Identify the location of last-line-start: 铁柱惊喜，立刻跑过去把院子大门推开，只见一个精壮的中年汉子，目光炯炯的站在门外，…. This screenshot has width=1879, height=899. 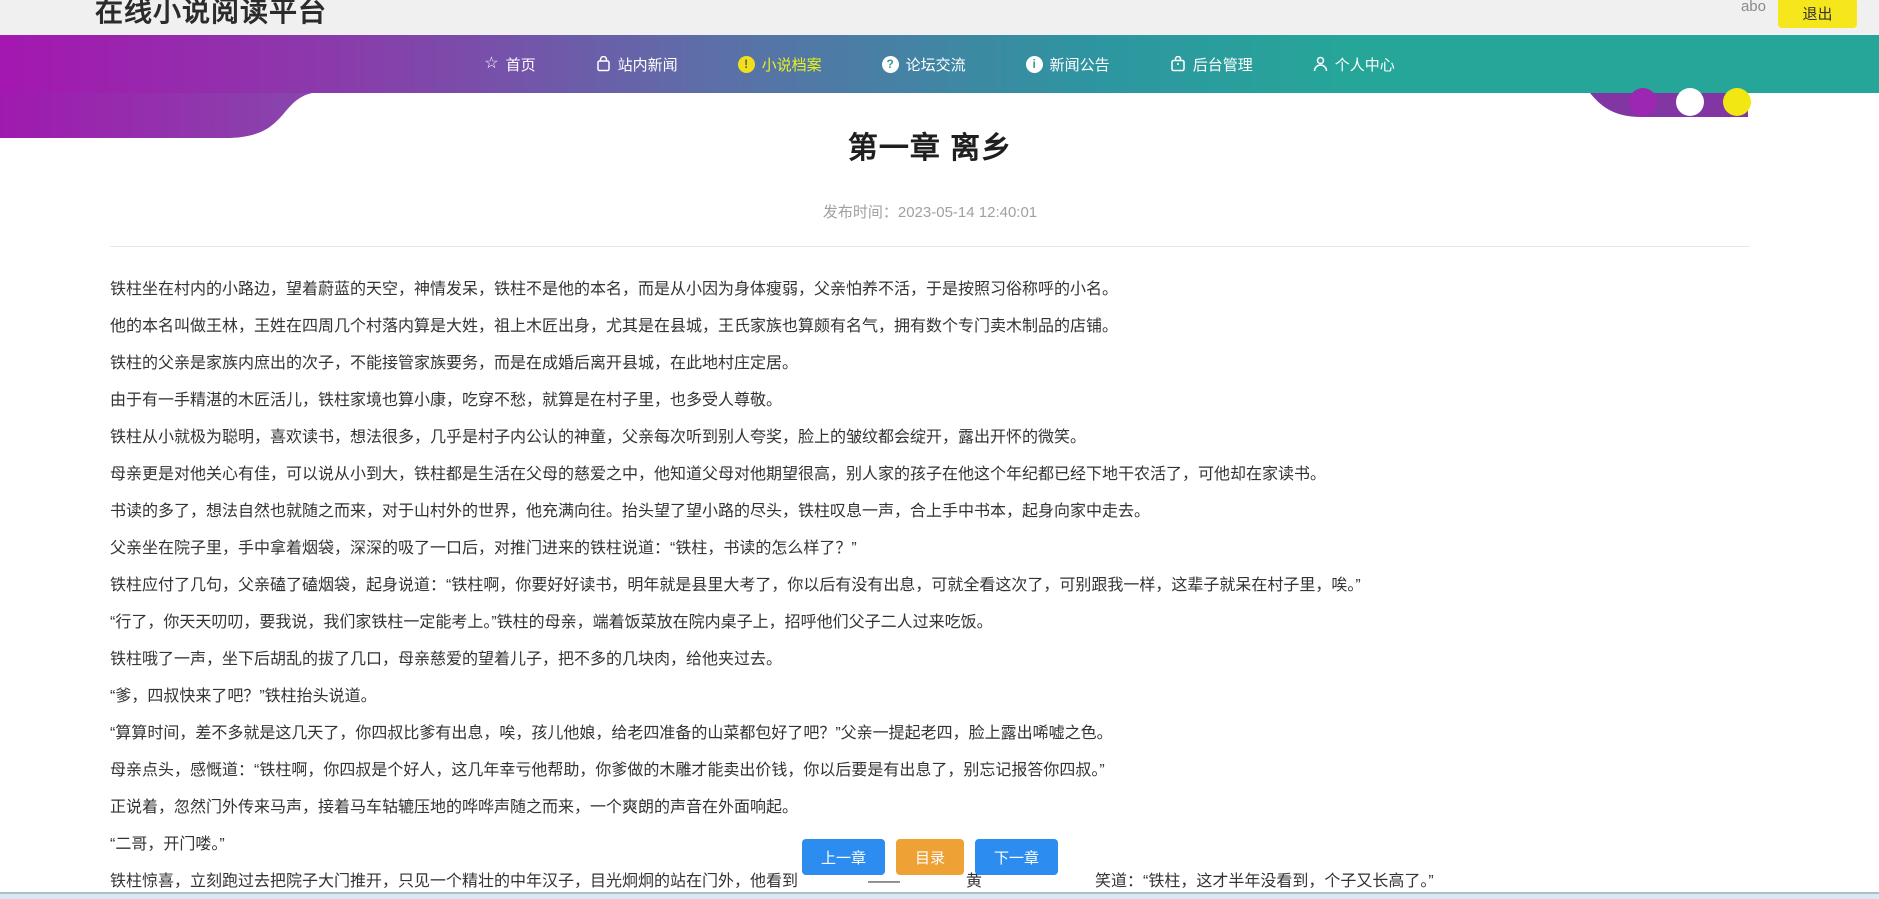
(454, 881).